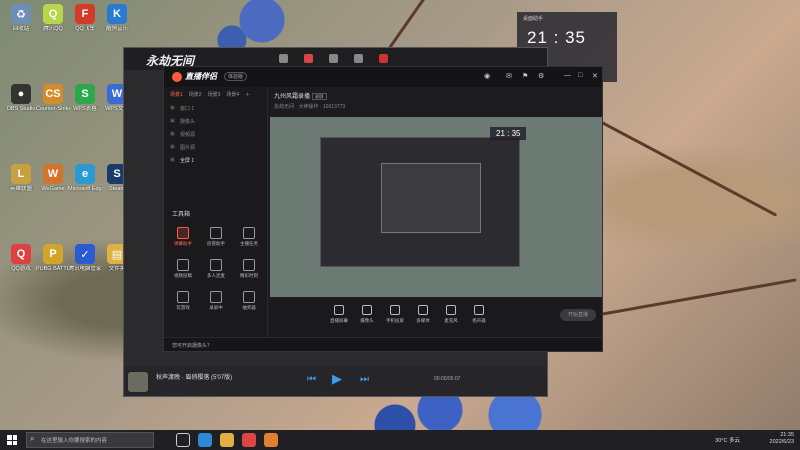  What do you see at coordinates (21, 18) in the screenshot?
I see `desktop-shortcut: ♻ 回收站` at bounding box center [21, 18].